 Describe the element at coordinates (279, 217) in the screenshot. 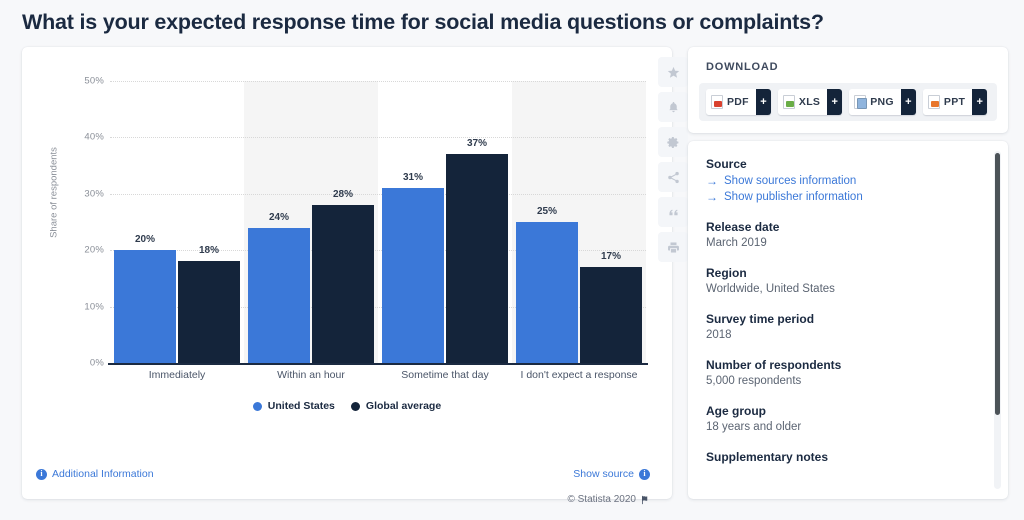

I see `bar-value-label: 24%` at that location.